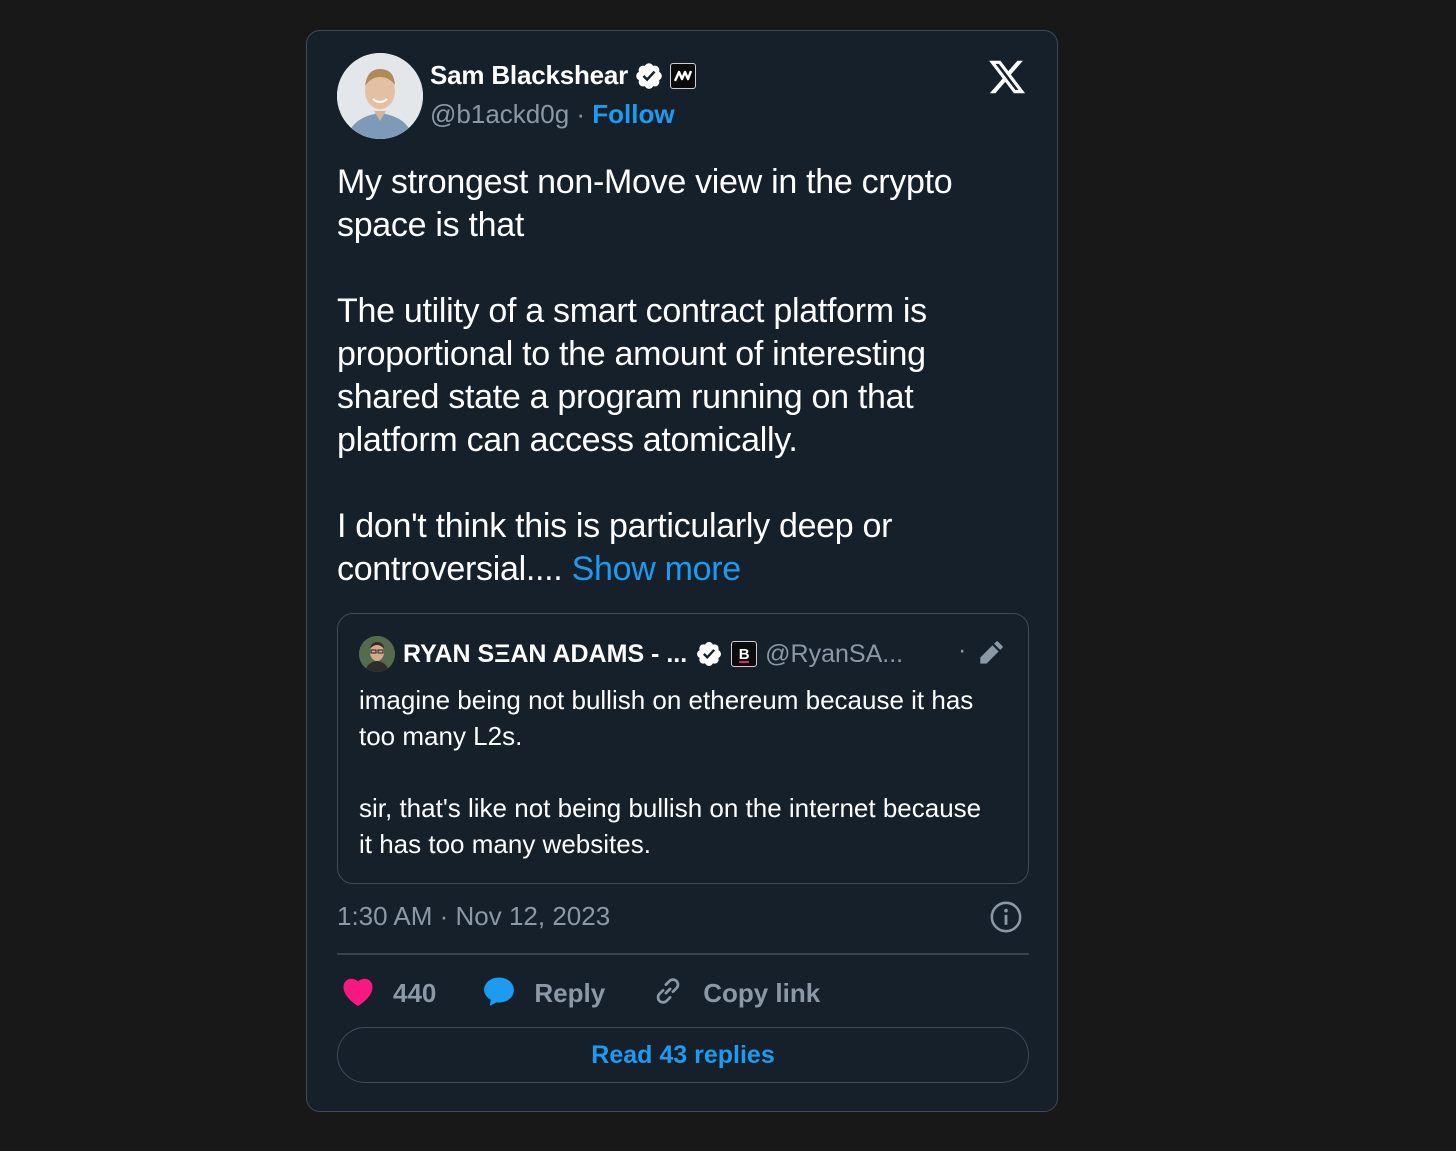  Describe the element at coordinates (380, 96) in the screenshot. I see `author-avatar` at that location.